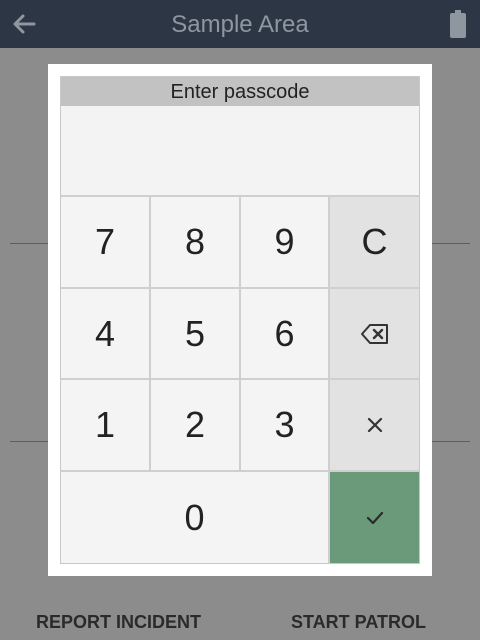 This screenshot has height=640, width=480. I want to click on key-0: 0, so click(195, 517).